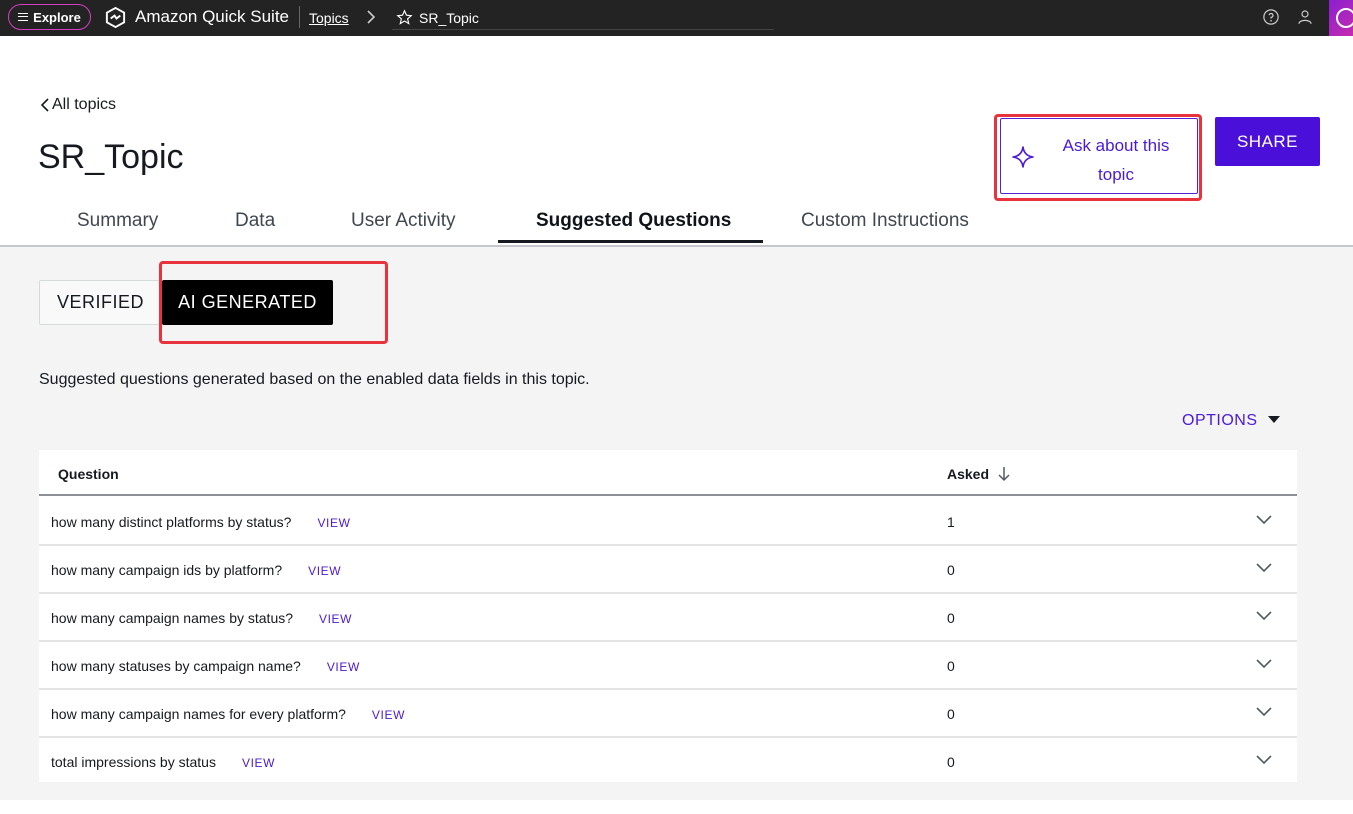  Describe the element at coordinates (630, 241) in the screenshot. I see `active-tab-indicator` at that location.